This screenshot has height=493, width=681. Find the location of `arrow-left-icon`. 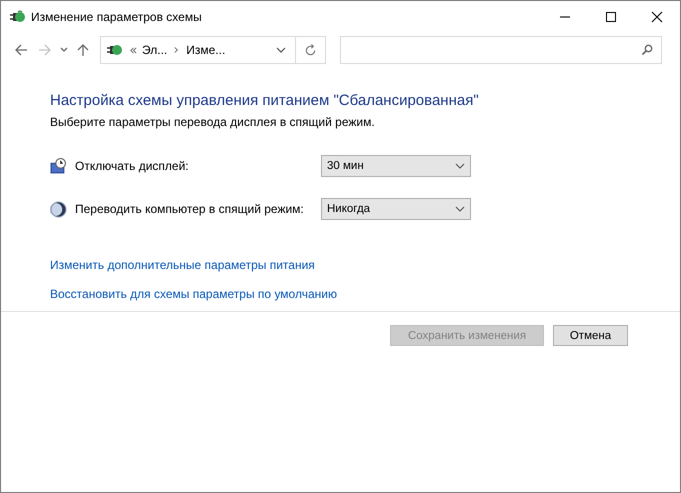

arrow-left-icon is located at coordinates (21, 50).